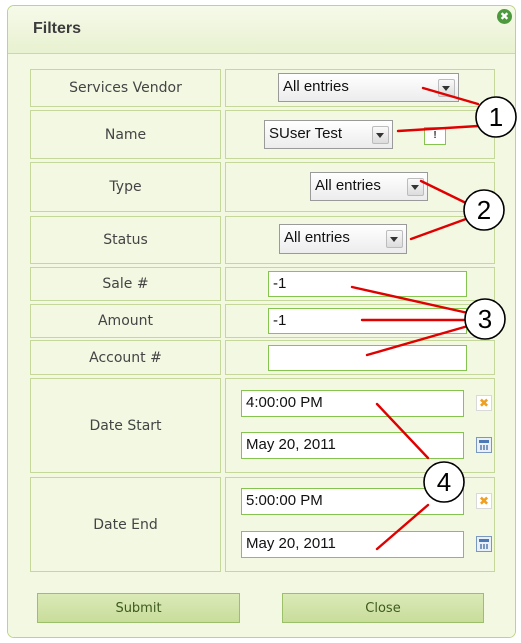 The width and height of the screenshot is (521, 643). Describe the element at coordinates (125, 187) in the screenshot. I see `type-label: Type` at that location.